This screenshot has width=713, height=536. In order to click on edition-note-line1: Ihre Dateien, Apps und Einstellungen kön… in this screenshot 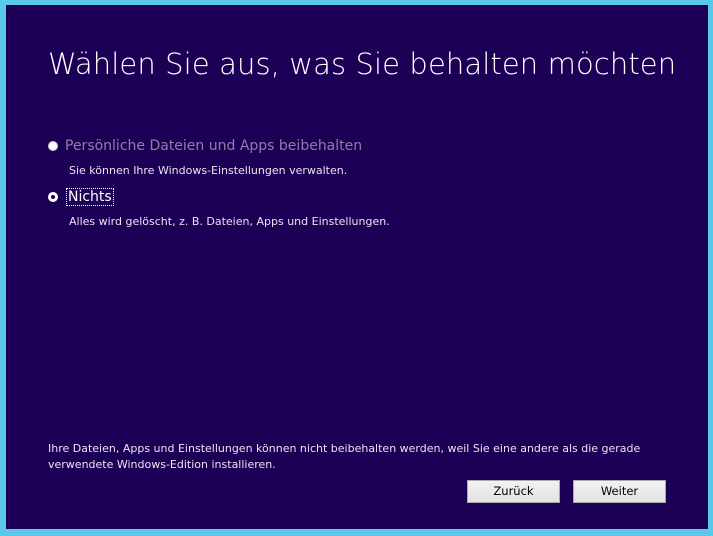, I will do `click(344, 448)`.